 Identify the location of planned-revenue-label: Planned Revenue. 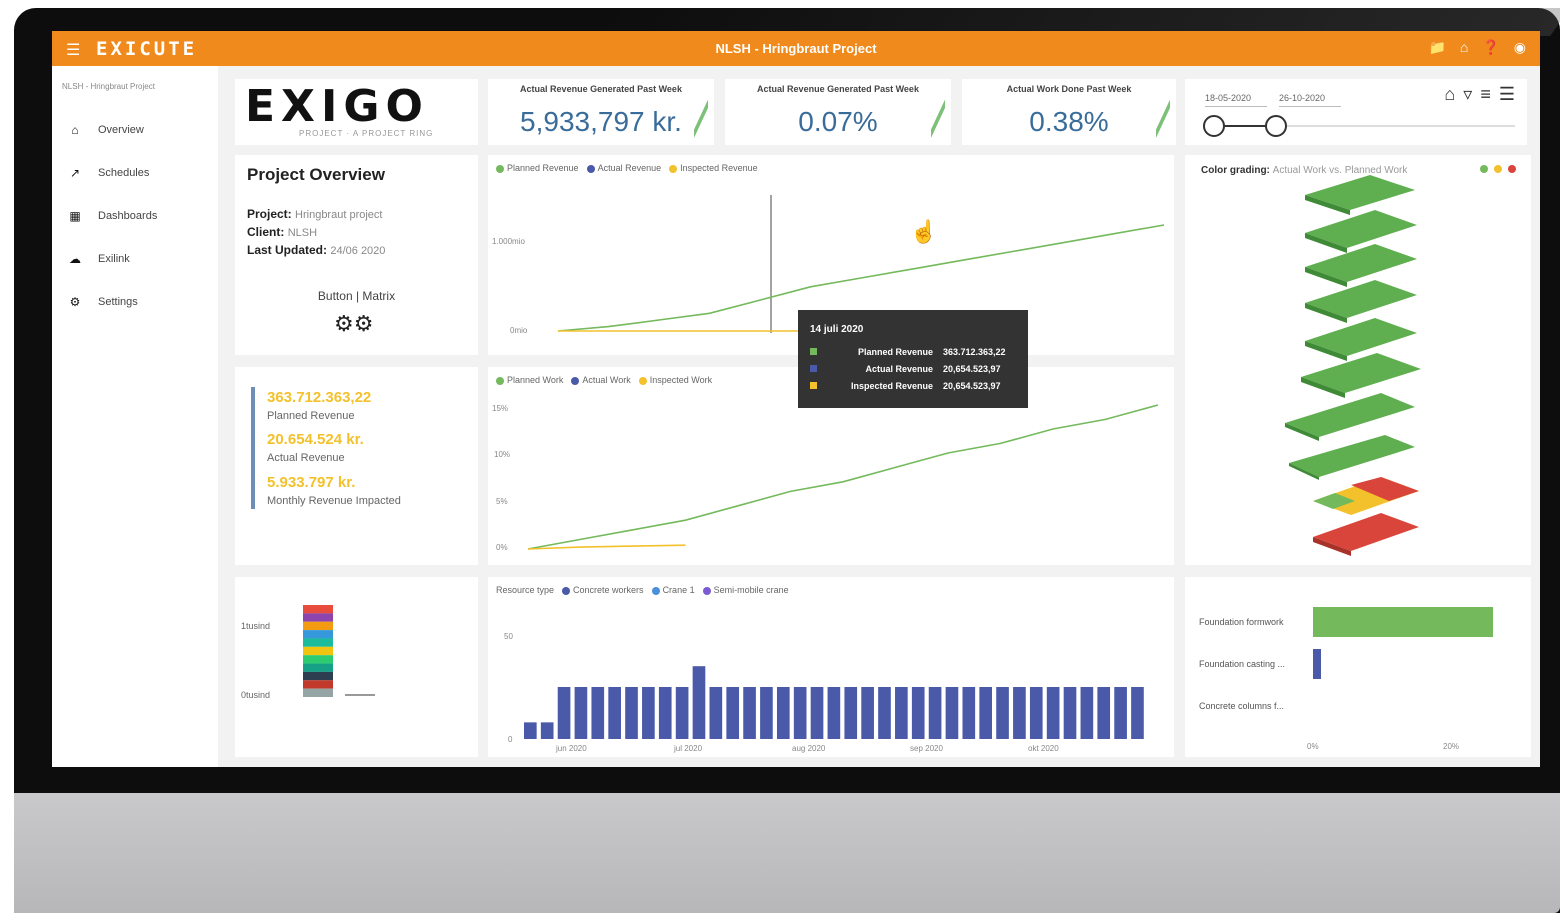
(311, 416).